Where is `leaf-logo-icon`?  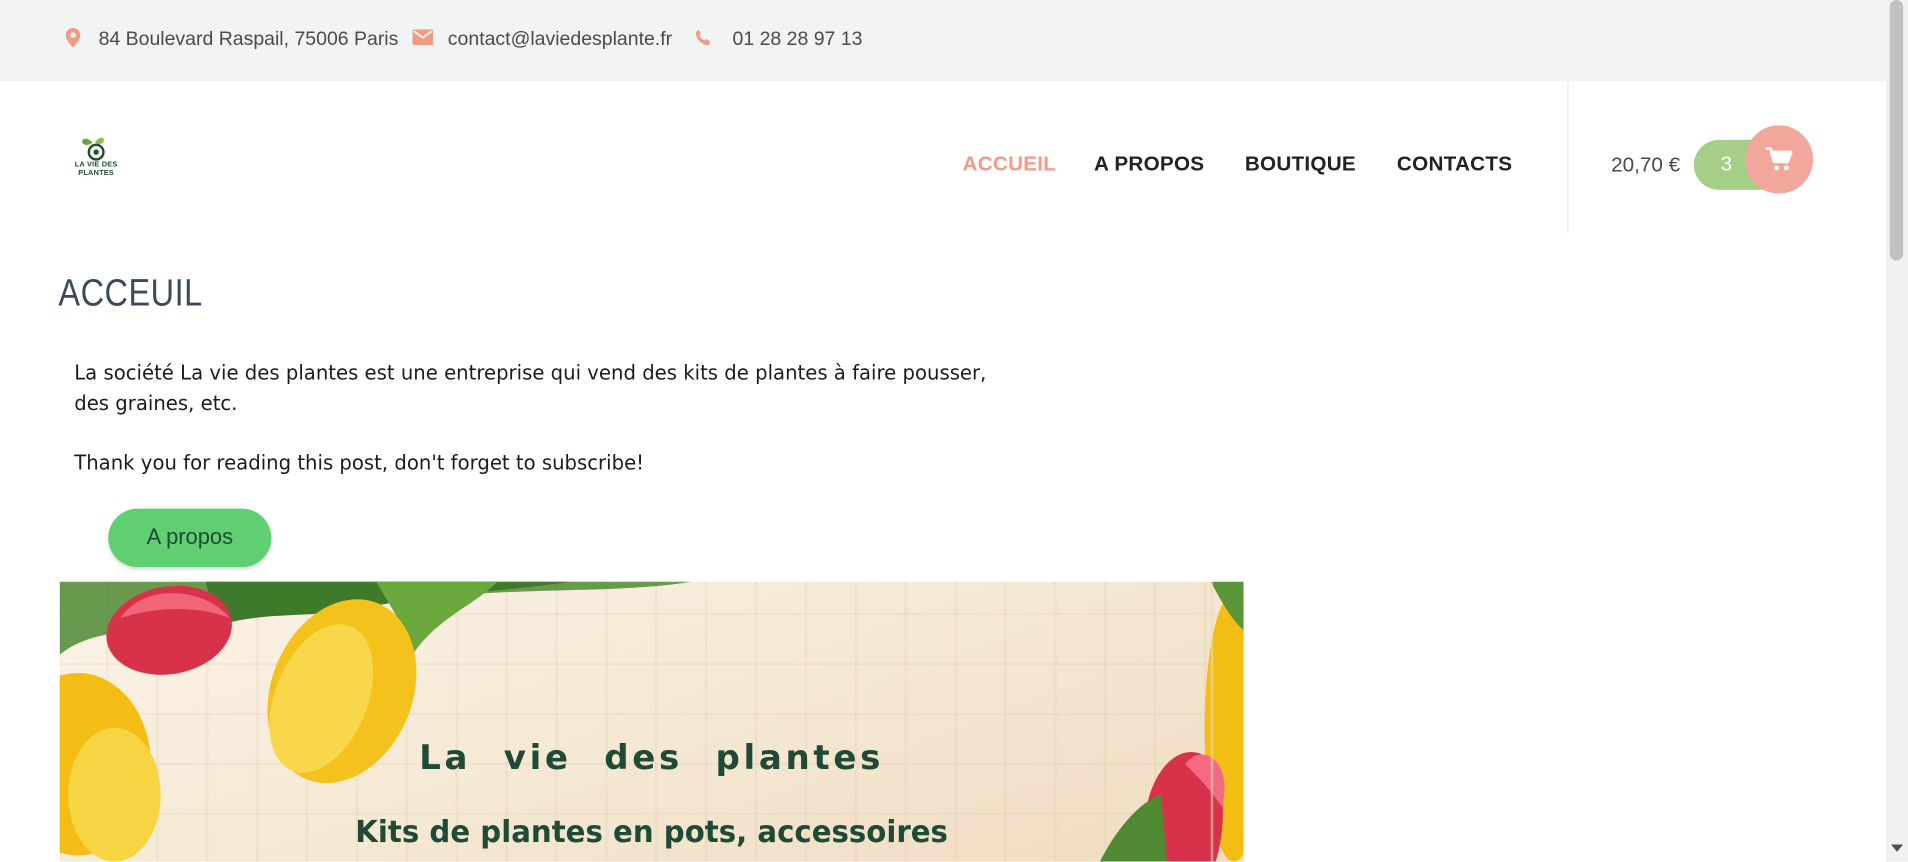
leaf-logo-icon is located at coordinates (93, 149).